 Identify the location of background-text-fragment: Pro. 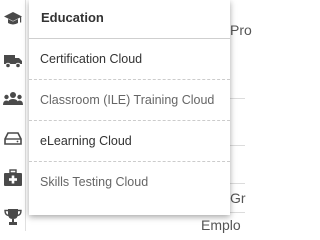
(241, 30).